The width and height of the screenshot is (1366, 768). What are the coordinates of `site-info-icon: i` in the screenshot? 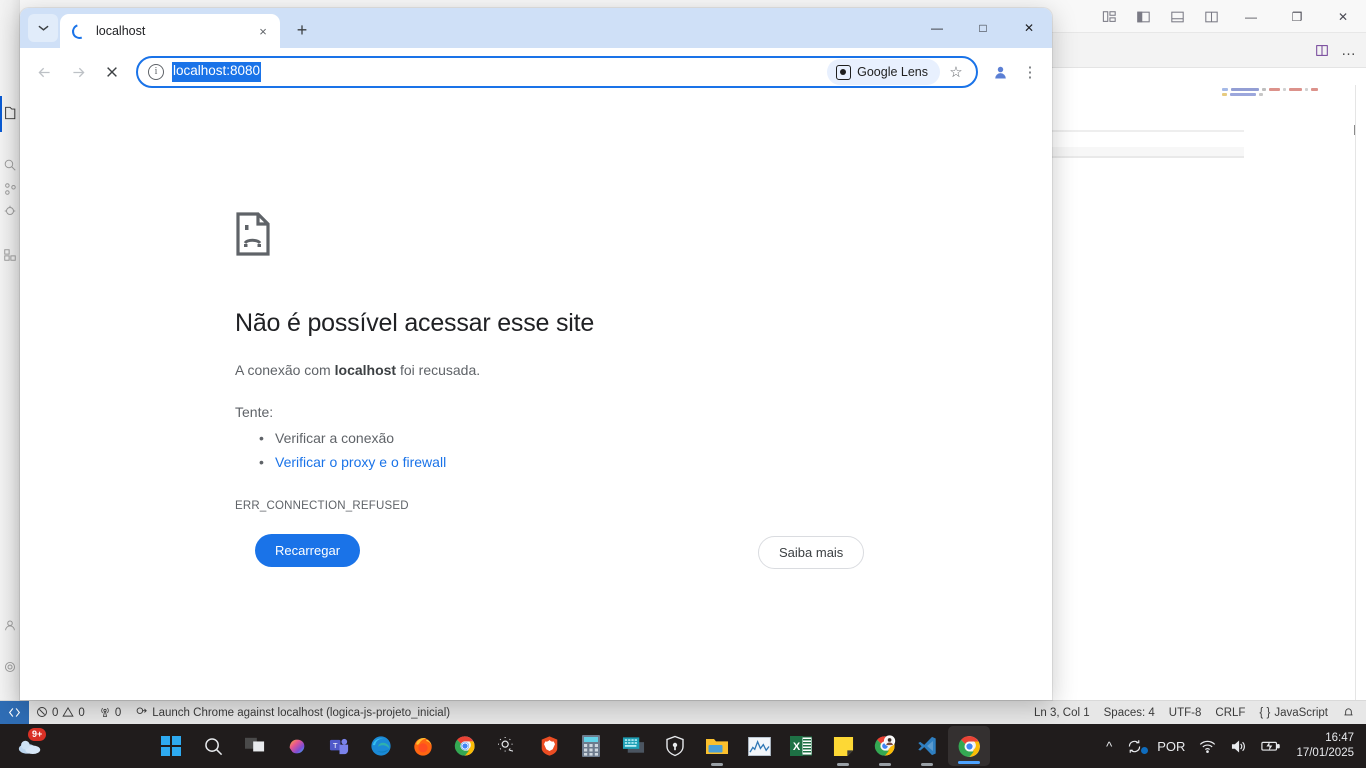 It's located at (156, 72).